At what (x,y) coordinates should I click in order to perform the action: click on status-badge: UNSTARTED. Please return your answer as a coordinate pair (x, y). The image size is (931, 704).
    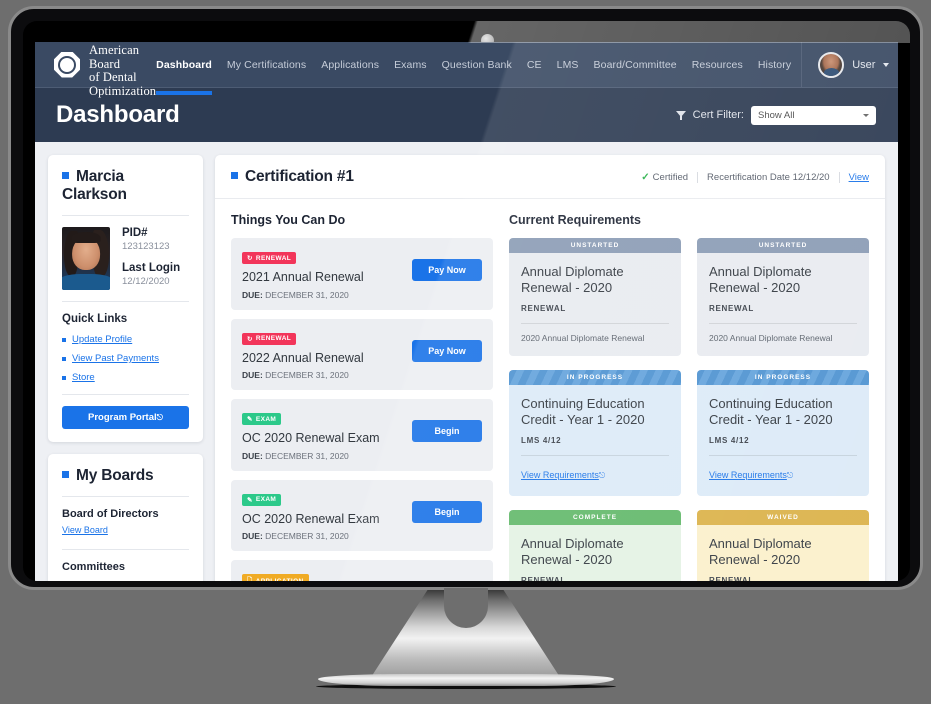
    Looking at the image, I should click on (595, 245).